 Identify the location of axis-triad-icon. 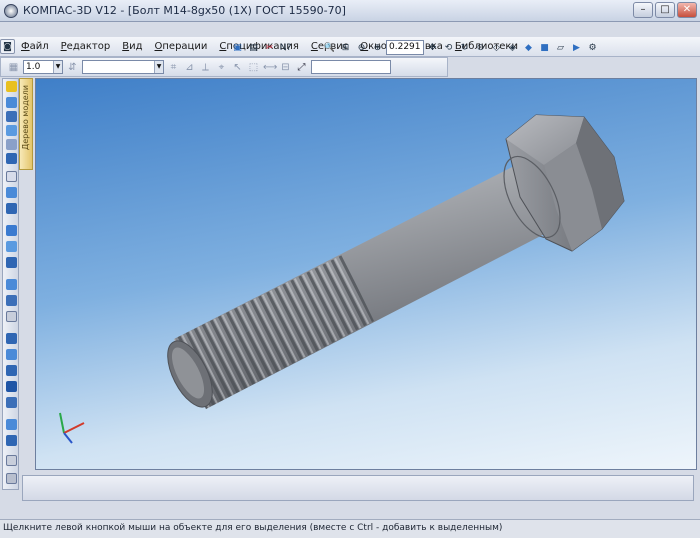
(72, 428).